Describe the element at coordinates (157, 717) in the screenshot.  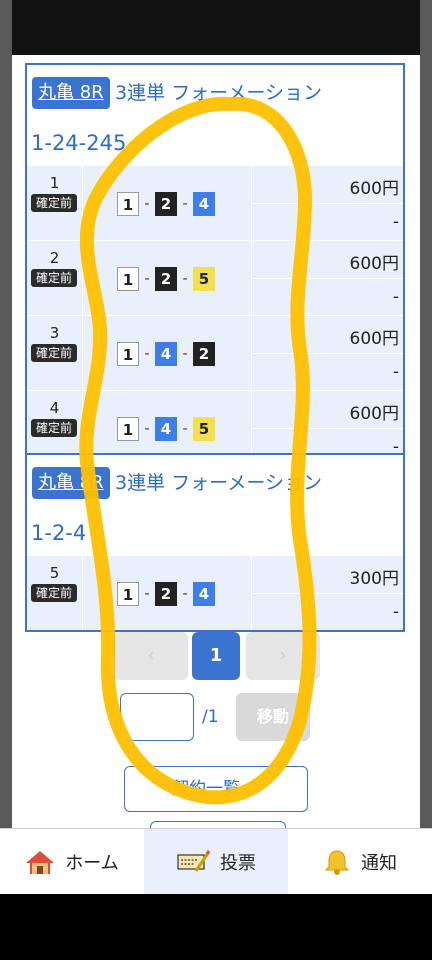
I see `page-number-input` at that location.